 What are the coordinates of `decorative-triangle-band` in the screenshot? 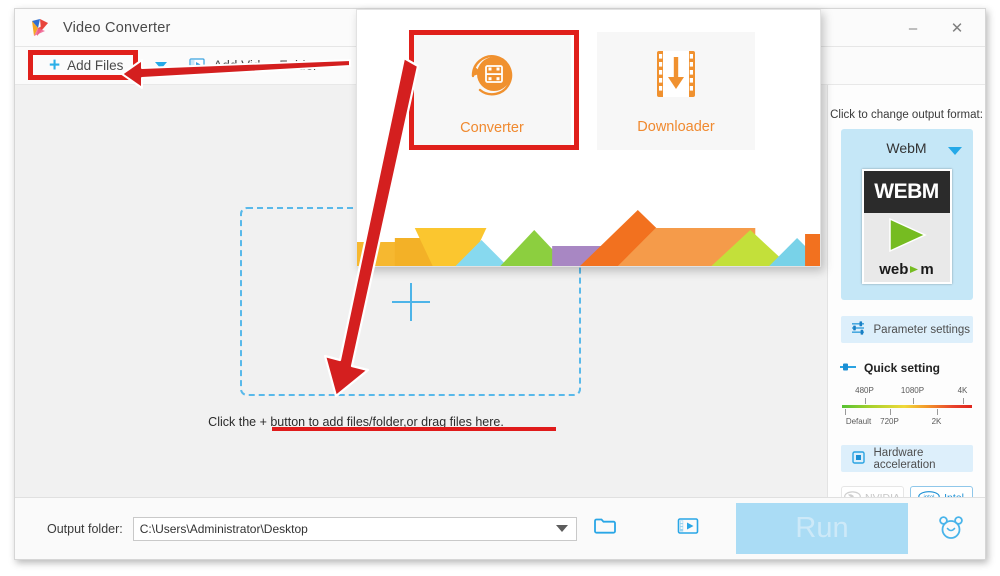 It's located at (588, 238).